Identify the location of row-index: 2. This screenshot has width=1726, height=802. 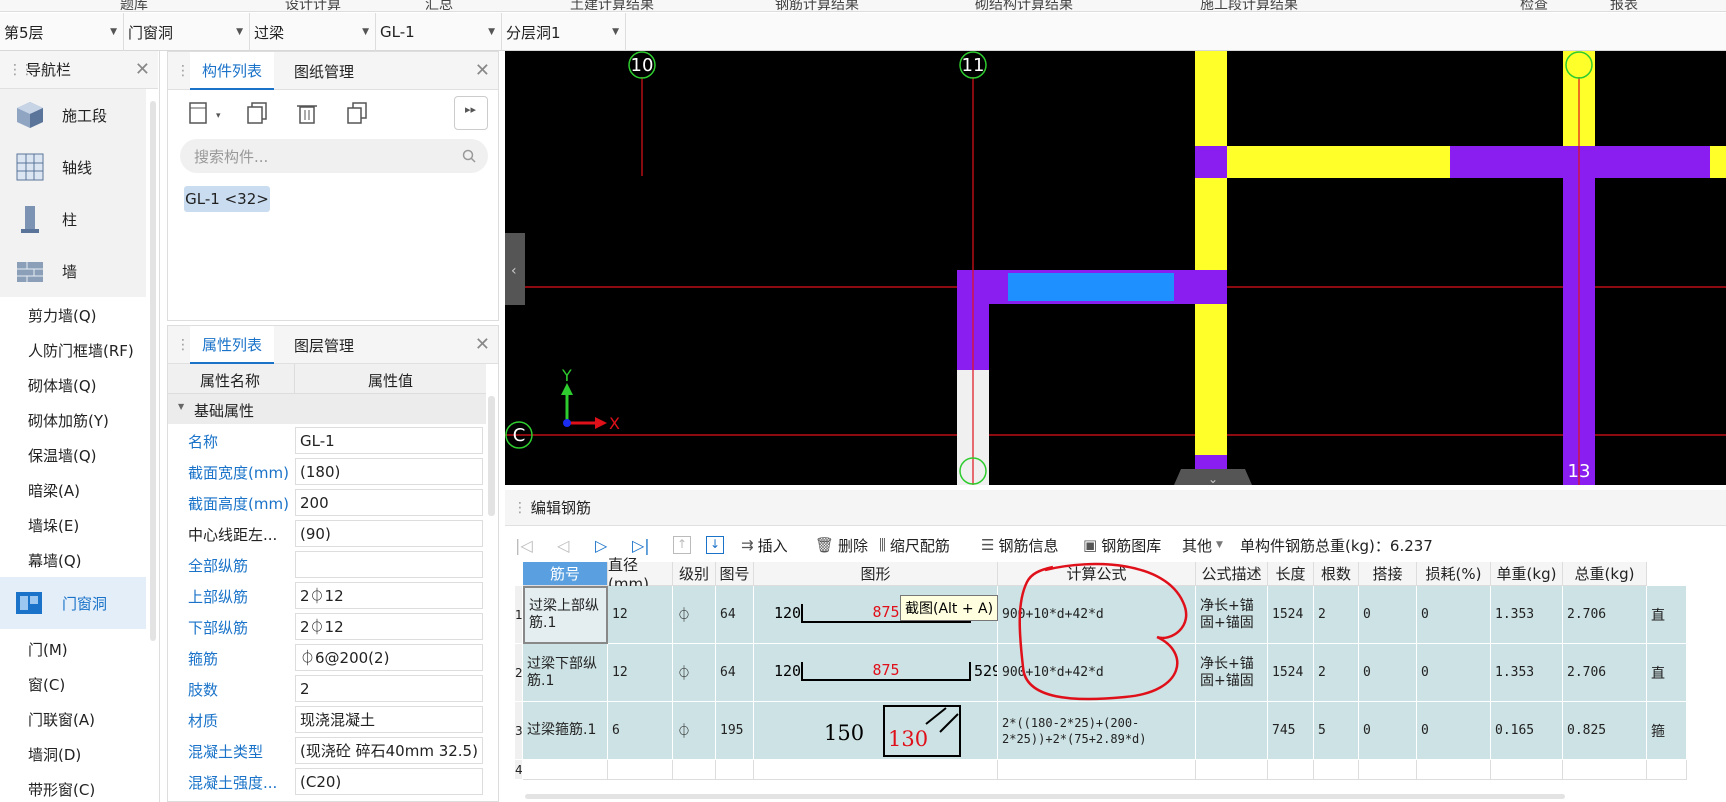
(519, 673).